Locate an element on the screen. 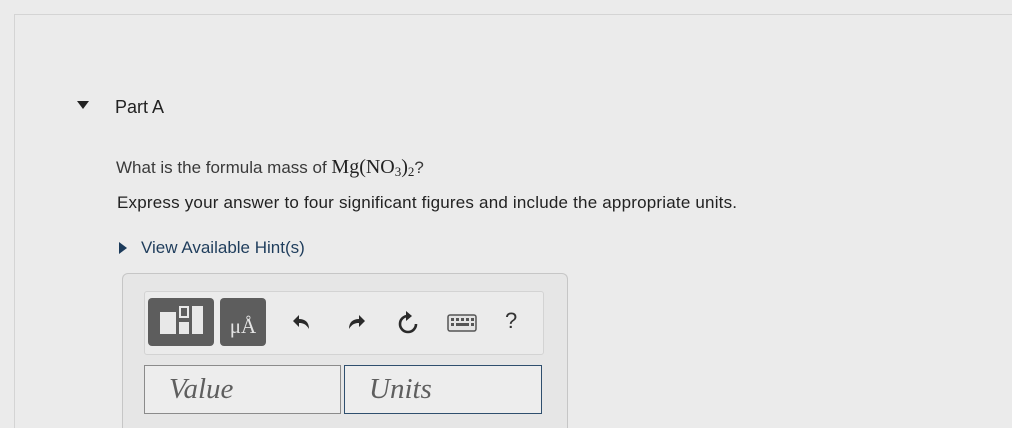 This screenshot has width=1012, height=428. question-prefix: What is the formula mass of is located at coordinates (224, 167).